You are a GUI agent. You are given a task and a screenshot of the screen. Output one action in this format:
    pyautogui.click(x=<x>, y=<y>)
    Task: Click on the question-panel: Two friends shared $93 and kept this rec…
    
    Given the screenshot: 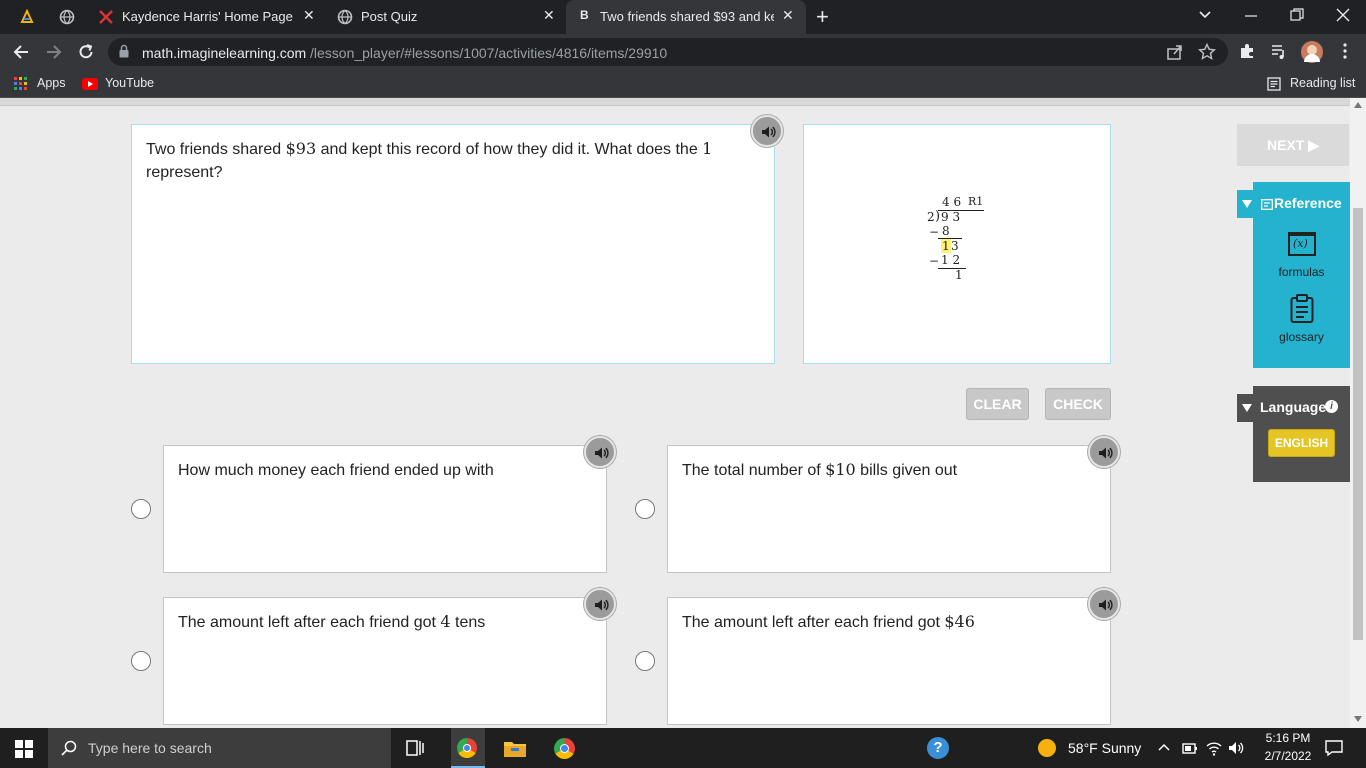 What is the action you would take?
    pyautogui.click(x=453, y=244)
    